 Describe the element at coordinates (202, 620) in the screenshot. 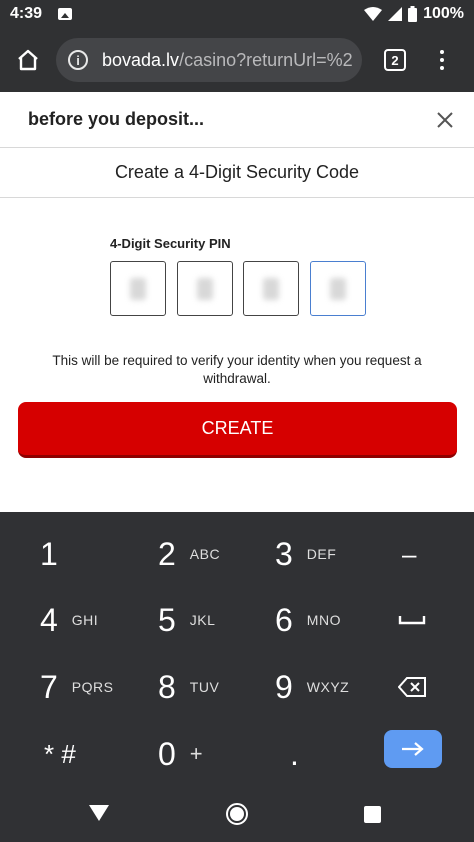

I see `key-letters: JKL` at that location.